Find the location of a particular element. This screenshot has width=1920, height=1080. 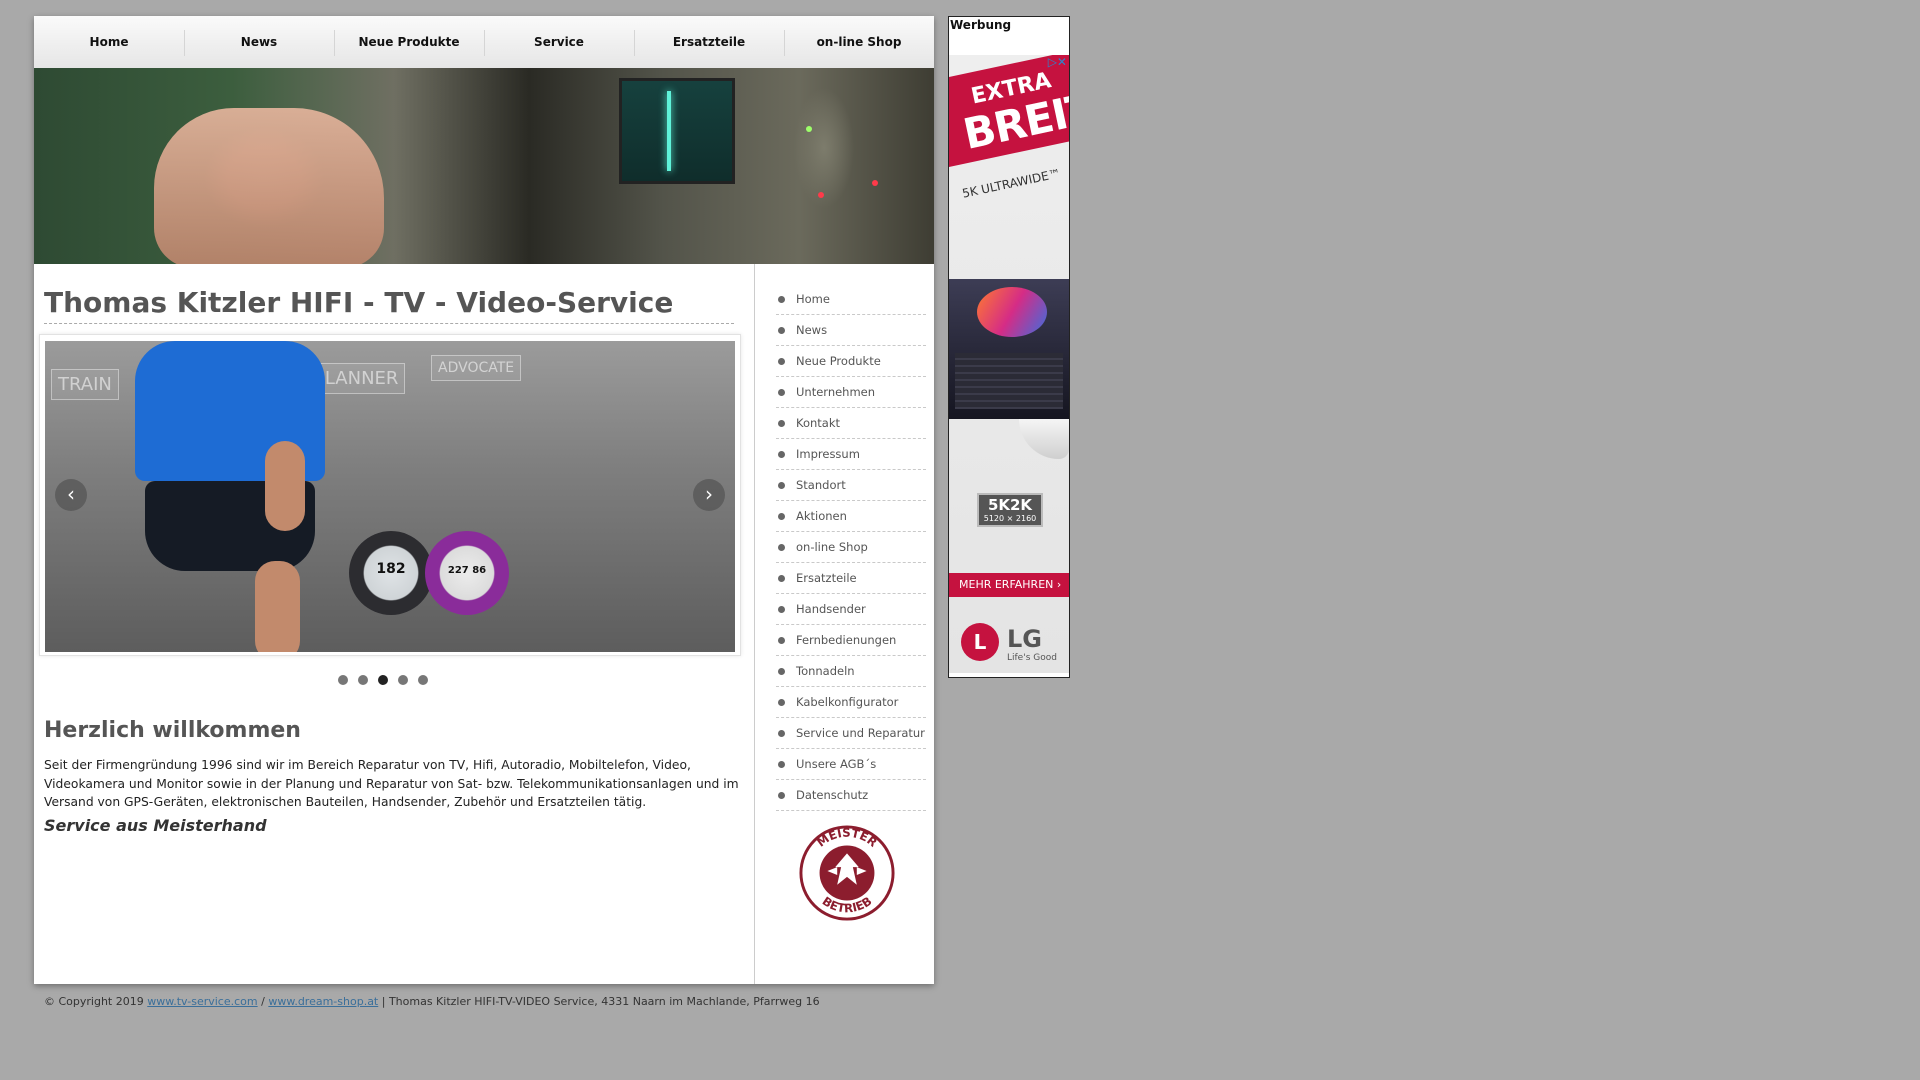

nav-neue-produkte: Neue Produkte is located at coordinates (409, 42).